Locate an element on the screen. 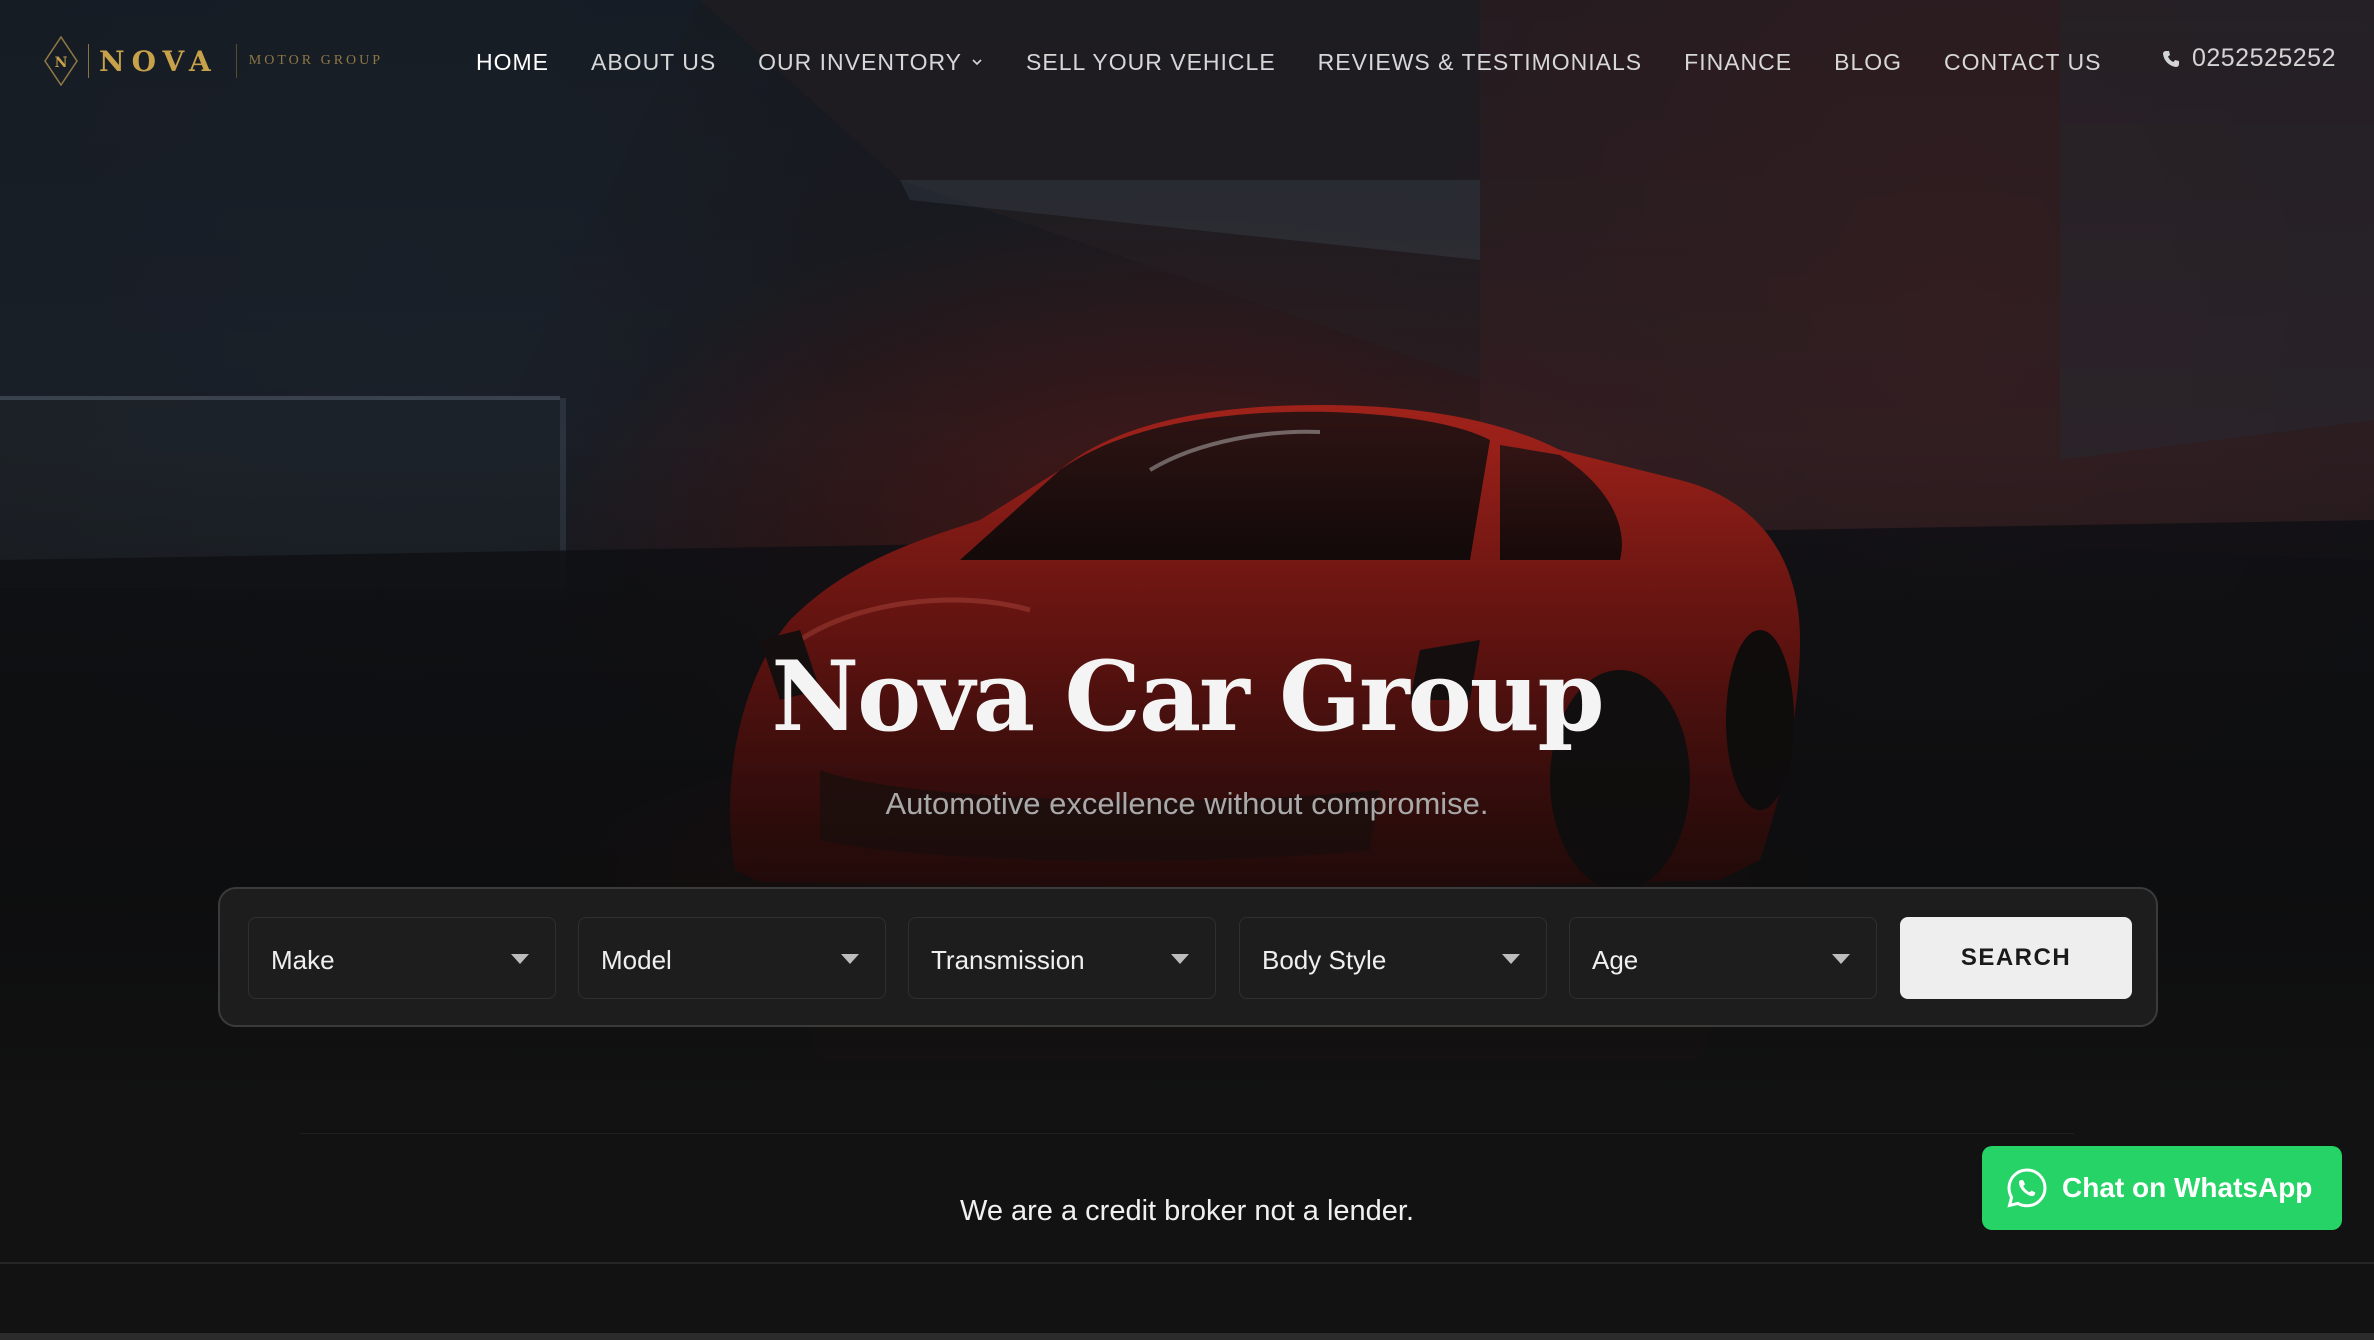 The height and width of the screenshot is (1340, 2374). hero-title: Nova Car Group is located at coordinates (1187, 696).